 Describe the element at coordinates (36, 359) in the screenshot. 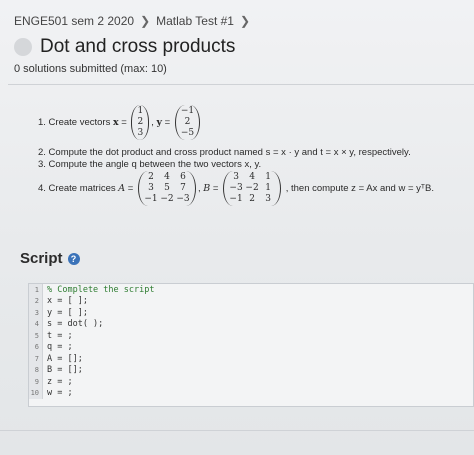

I see `line-number: 7` at that location.